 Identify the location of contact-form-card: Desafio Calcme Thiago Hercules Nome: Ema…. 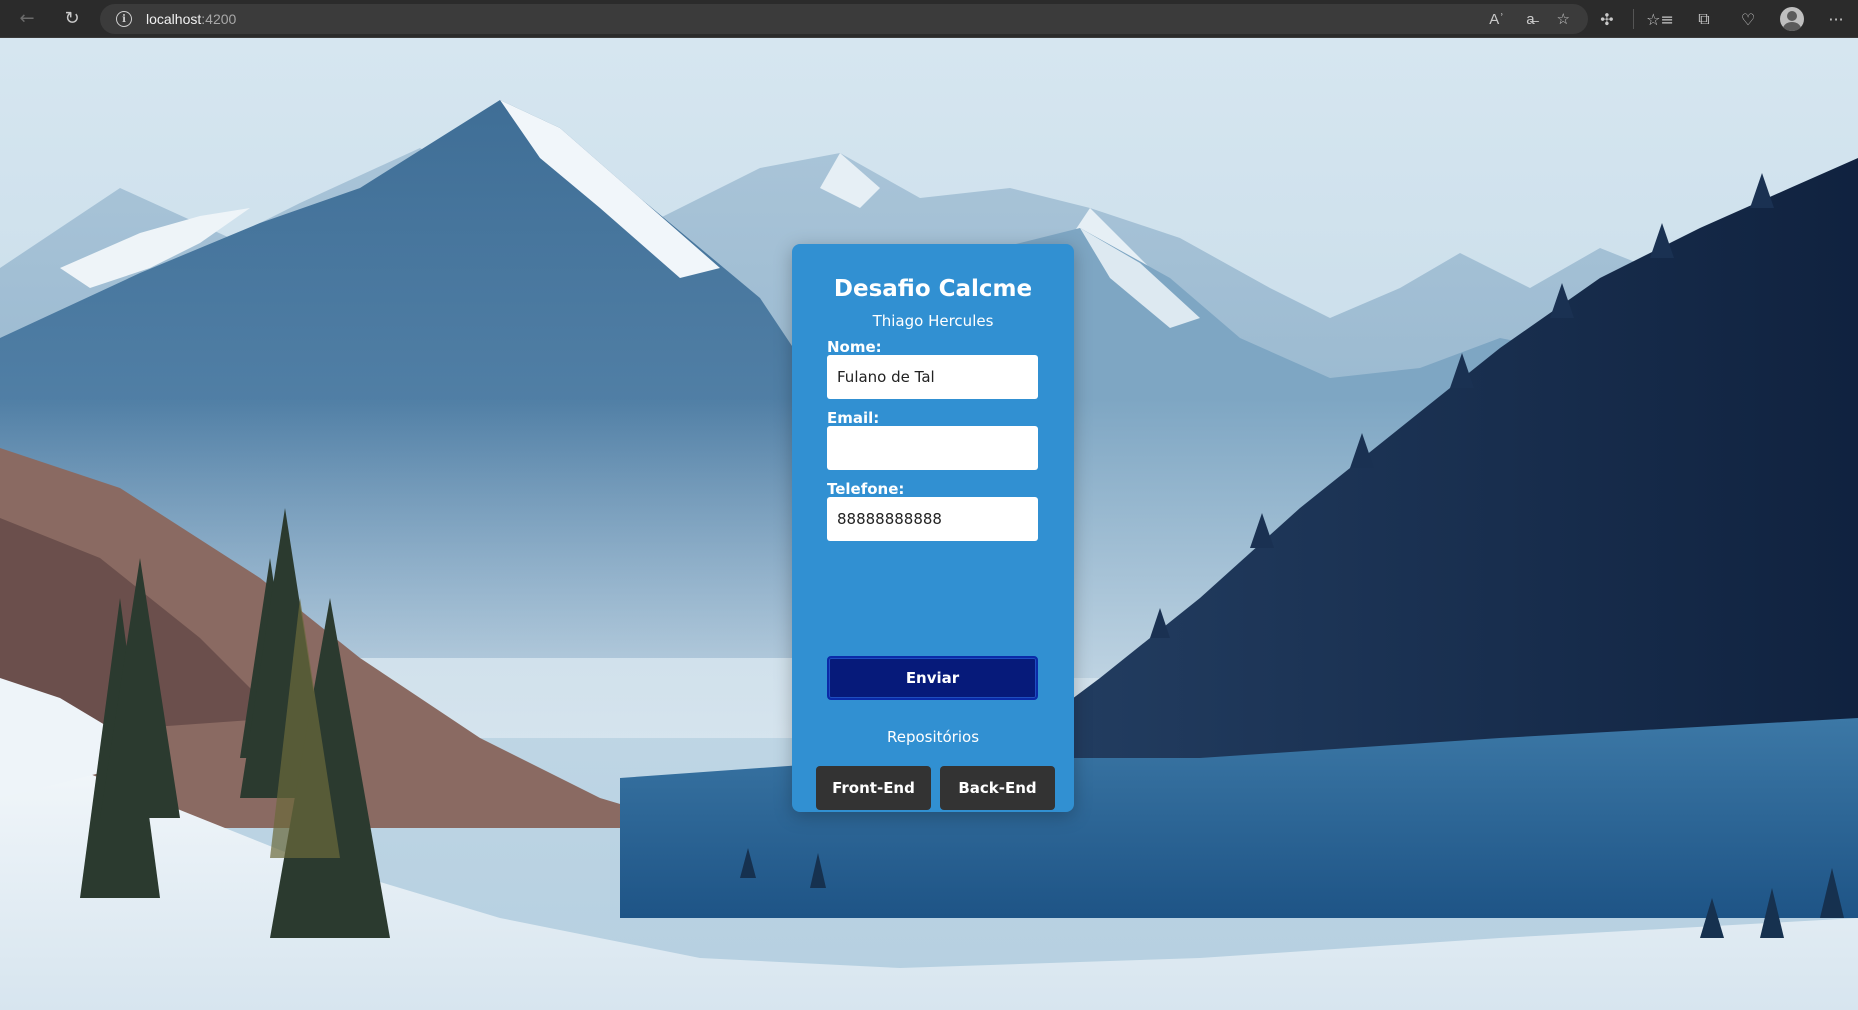
(933, 528).